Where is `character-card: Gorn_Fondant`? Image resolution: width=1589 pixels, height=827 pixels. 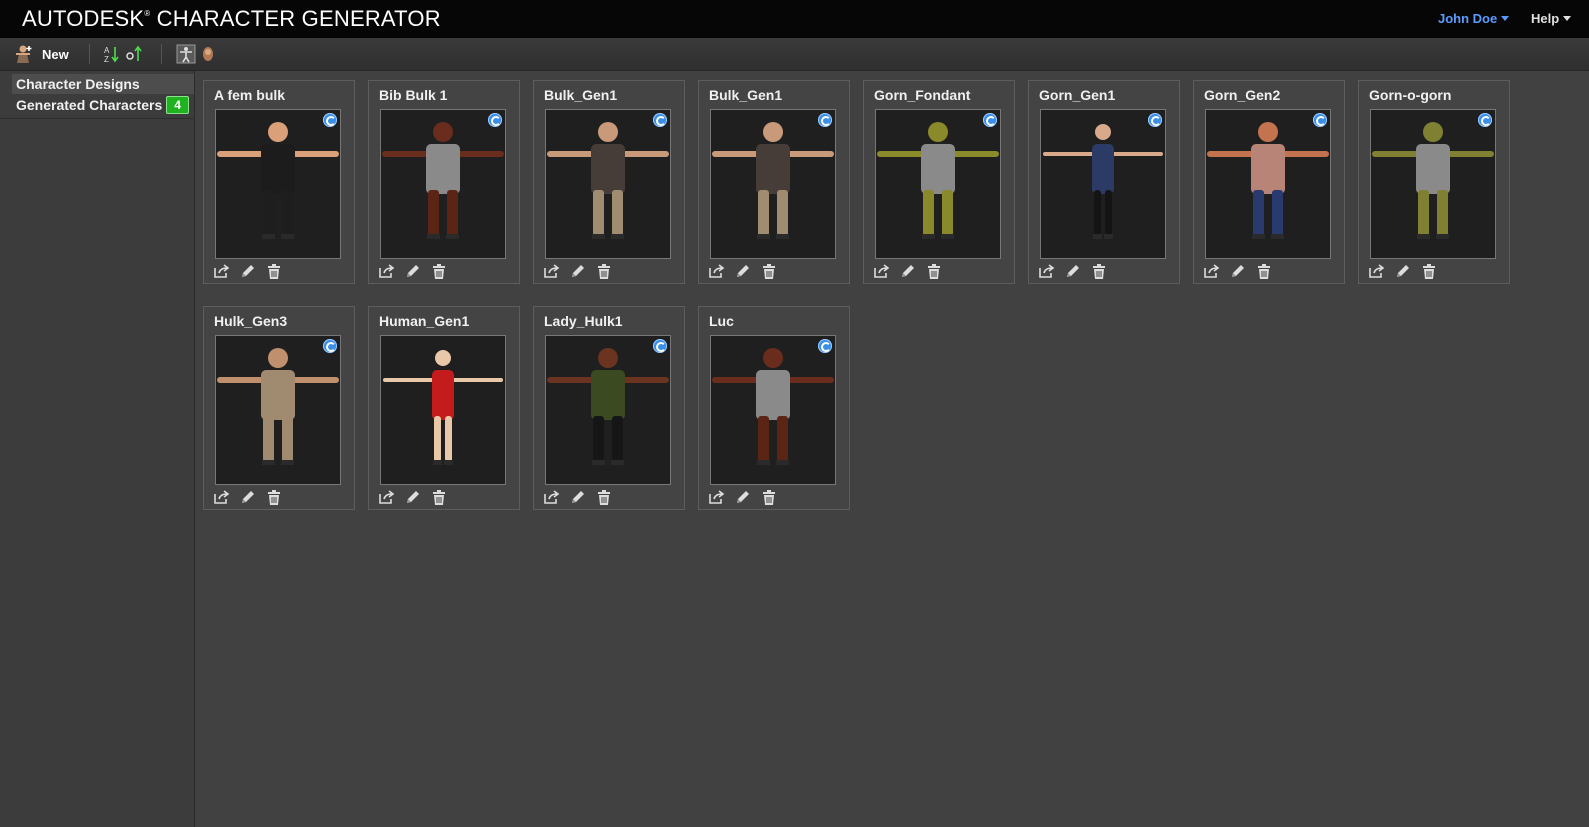 character-card: Gorn_Fondant is located at coordinates (939, 182).